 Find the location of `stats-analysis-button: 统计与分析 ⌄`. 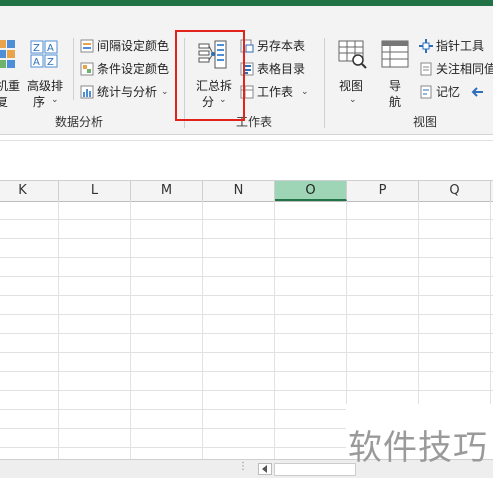

stats-analysis-button: 统计与分析 ⌄ is located at coordinates (124, 92).